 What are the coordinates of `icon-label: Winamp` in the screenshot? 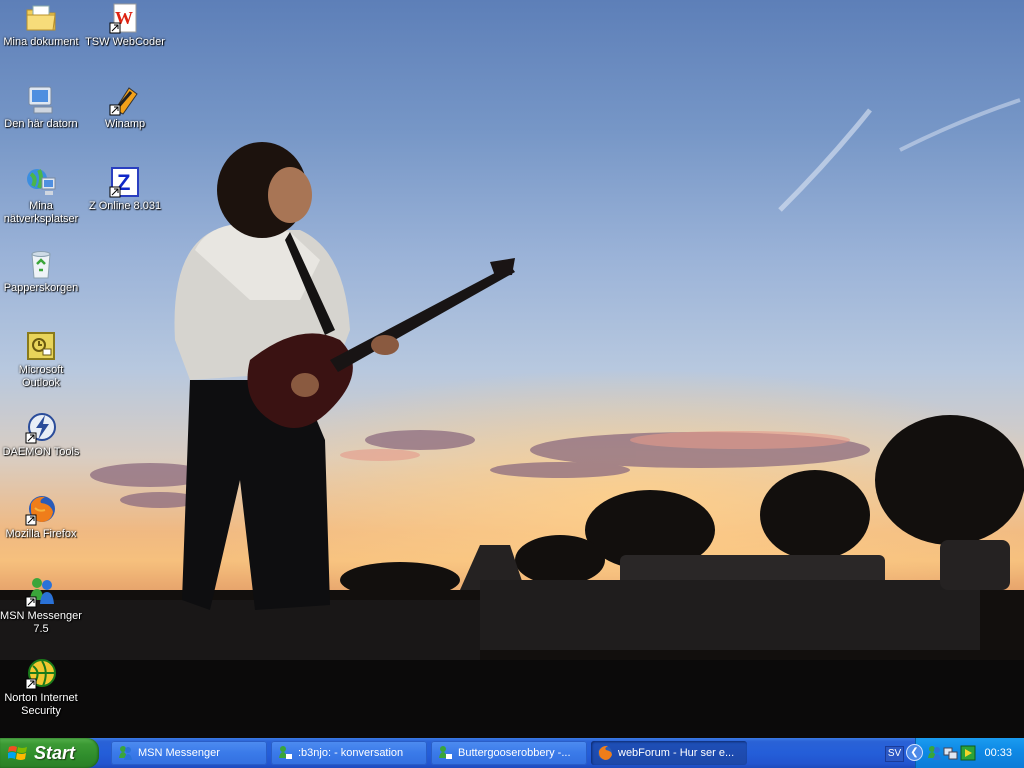 It's located at (125, 124).